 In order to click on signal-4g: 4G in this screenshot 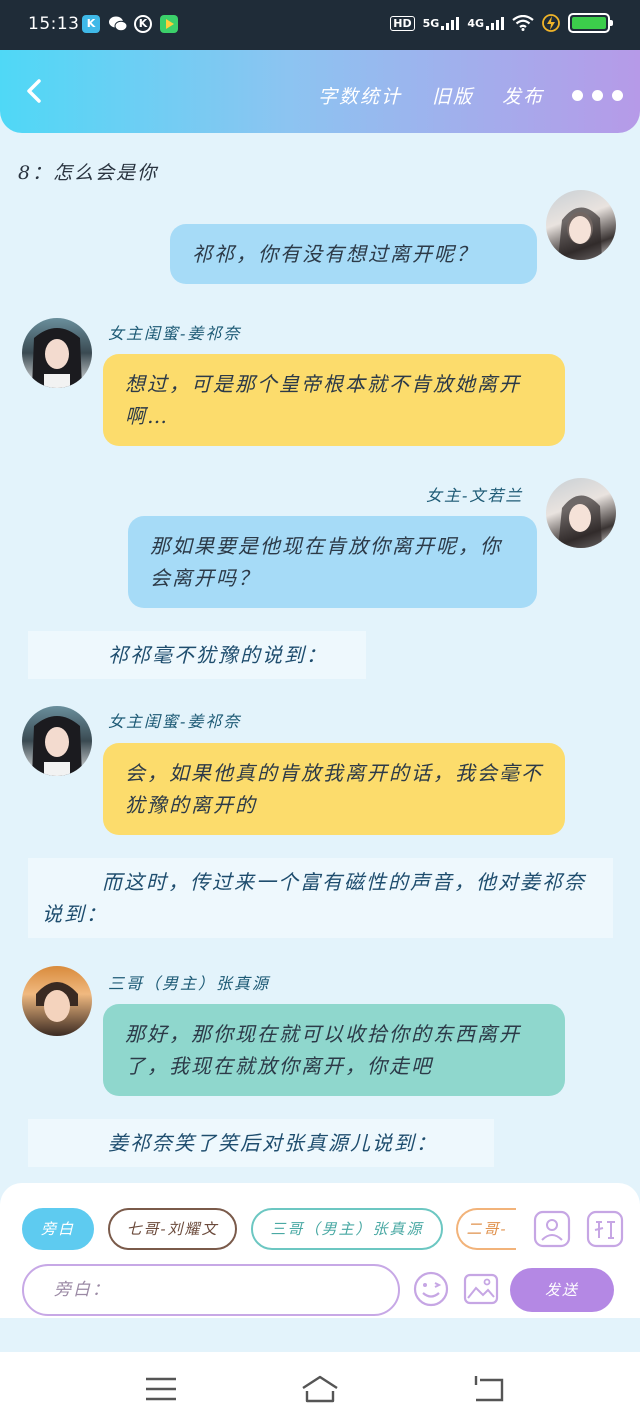, I will do `click(485, 23)`.